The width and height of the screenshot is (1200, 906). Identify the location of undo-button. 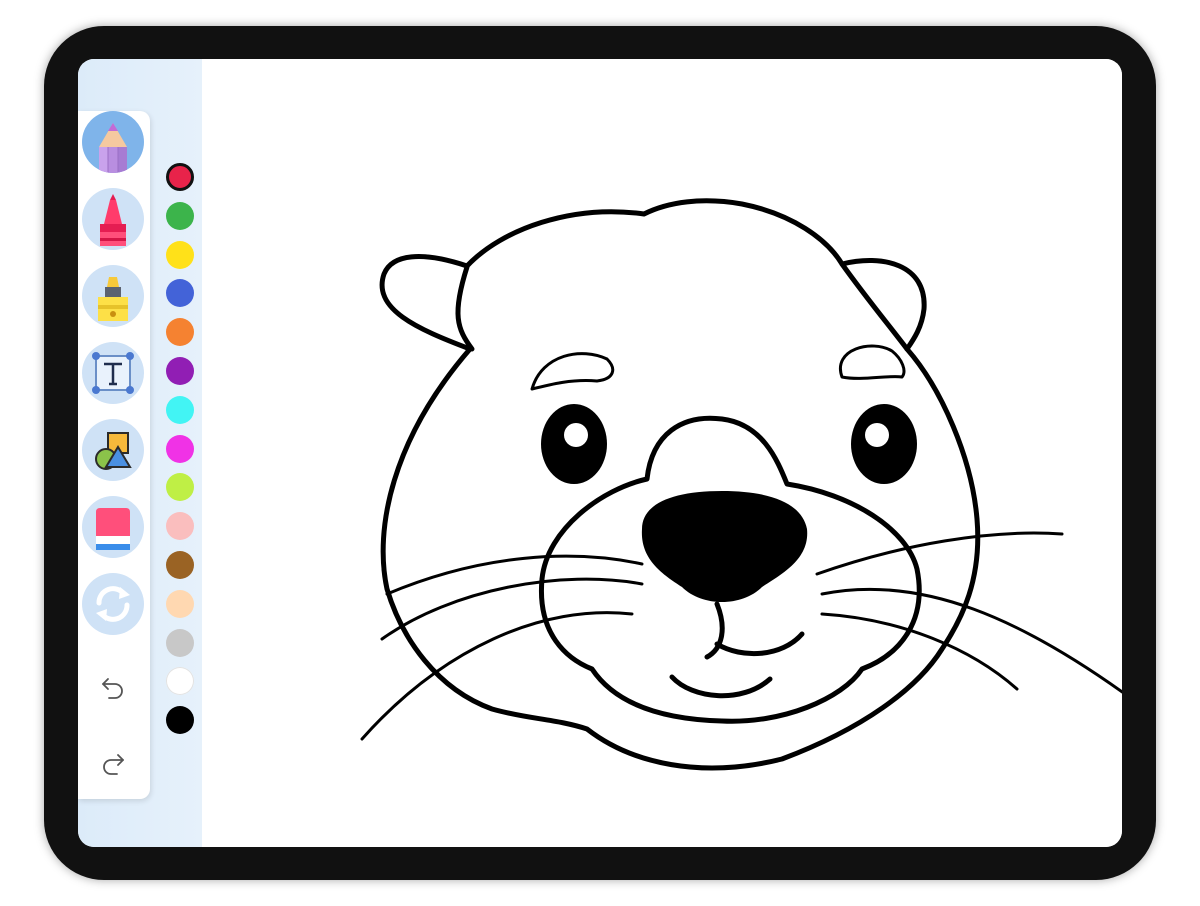
(113, 688).